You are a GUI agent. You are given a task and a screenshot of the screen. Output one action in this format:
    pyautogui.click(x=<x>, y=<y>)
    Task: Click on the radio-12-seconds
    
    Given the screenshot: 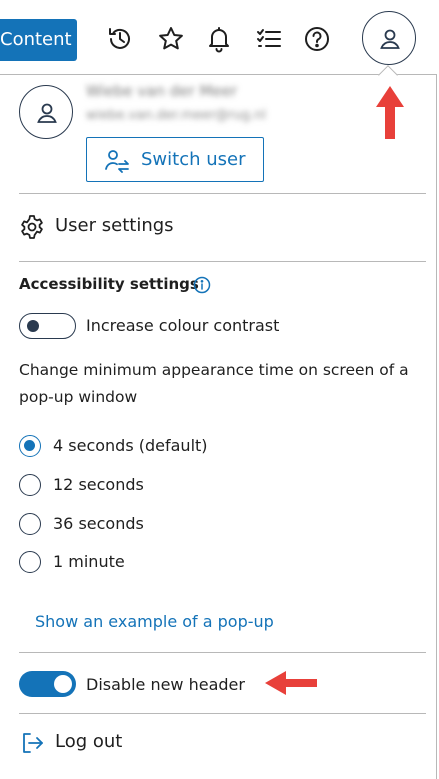 What is the action you would take?
    pyautogui.click(x=30, y=485)
    